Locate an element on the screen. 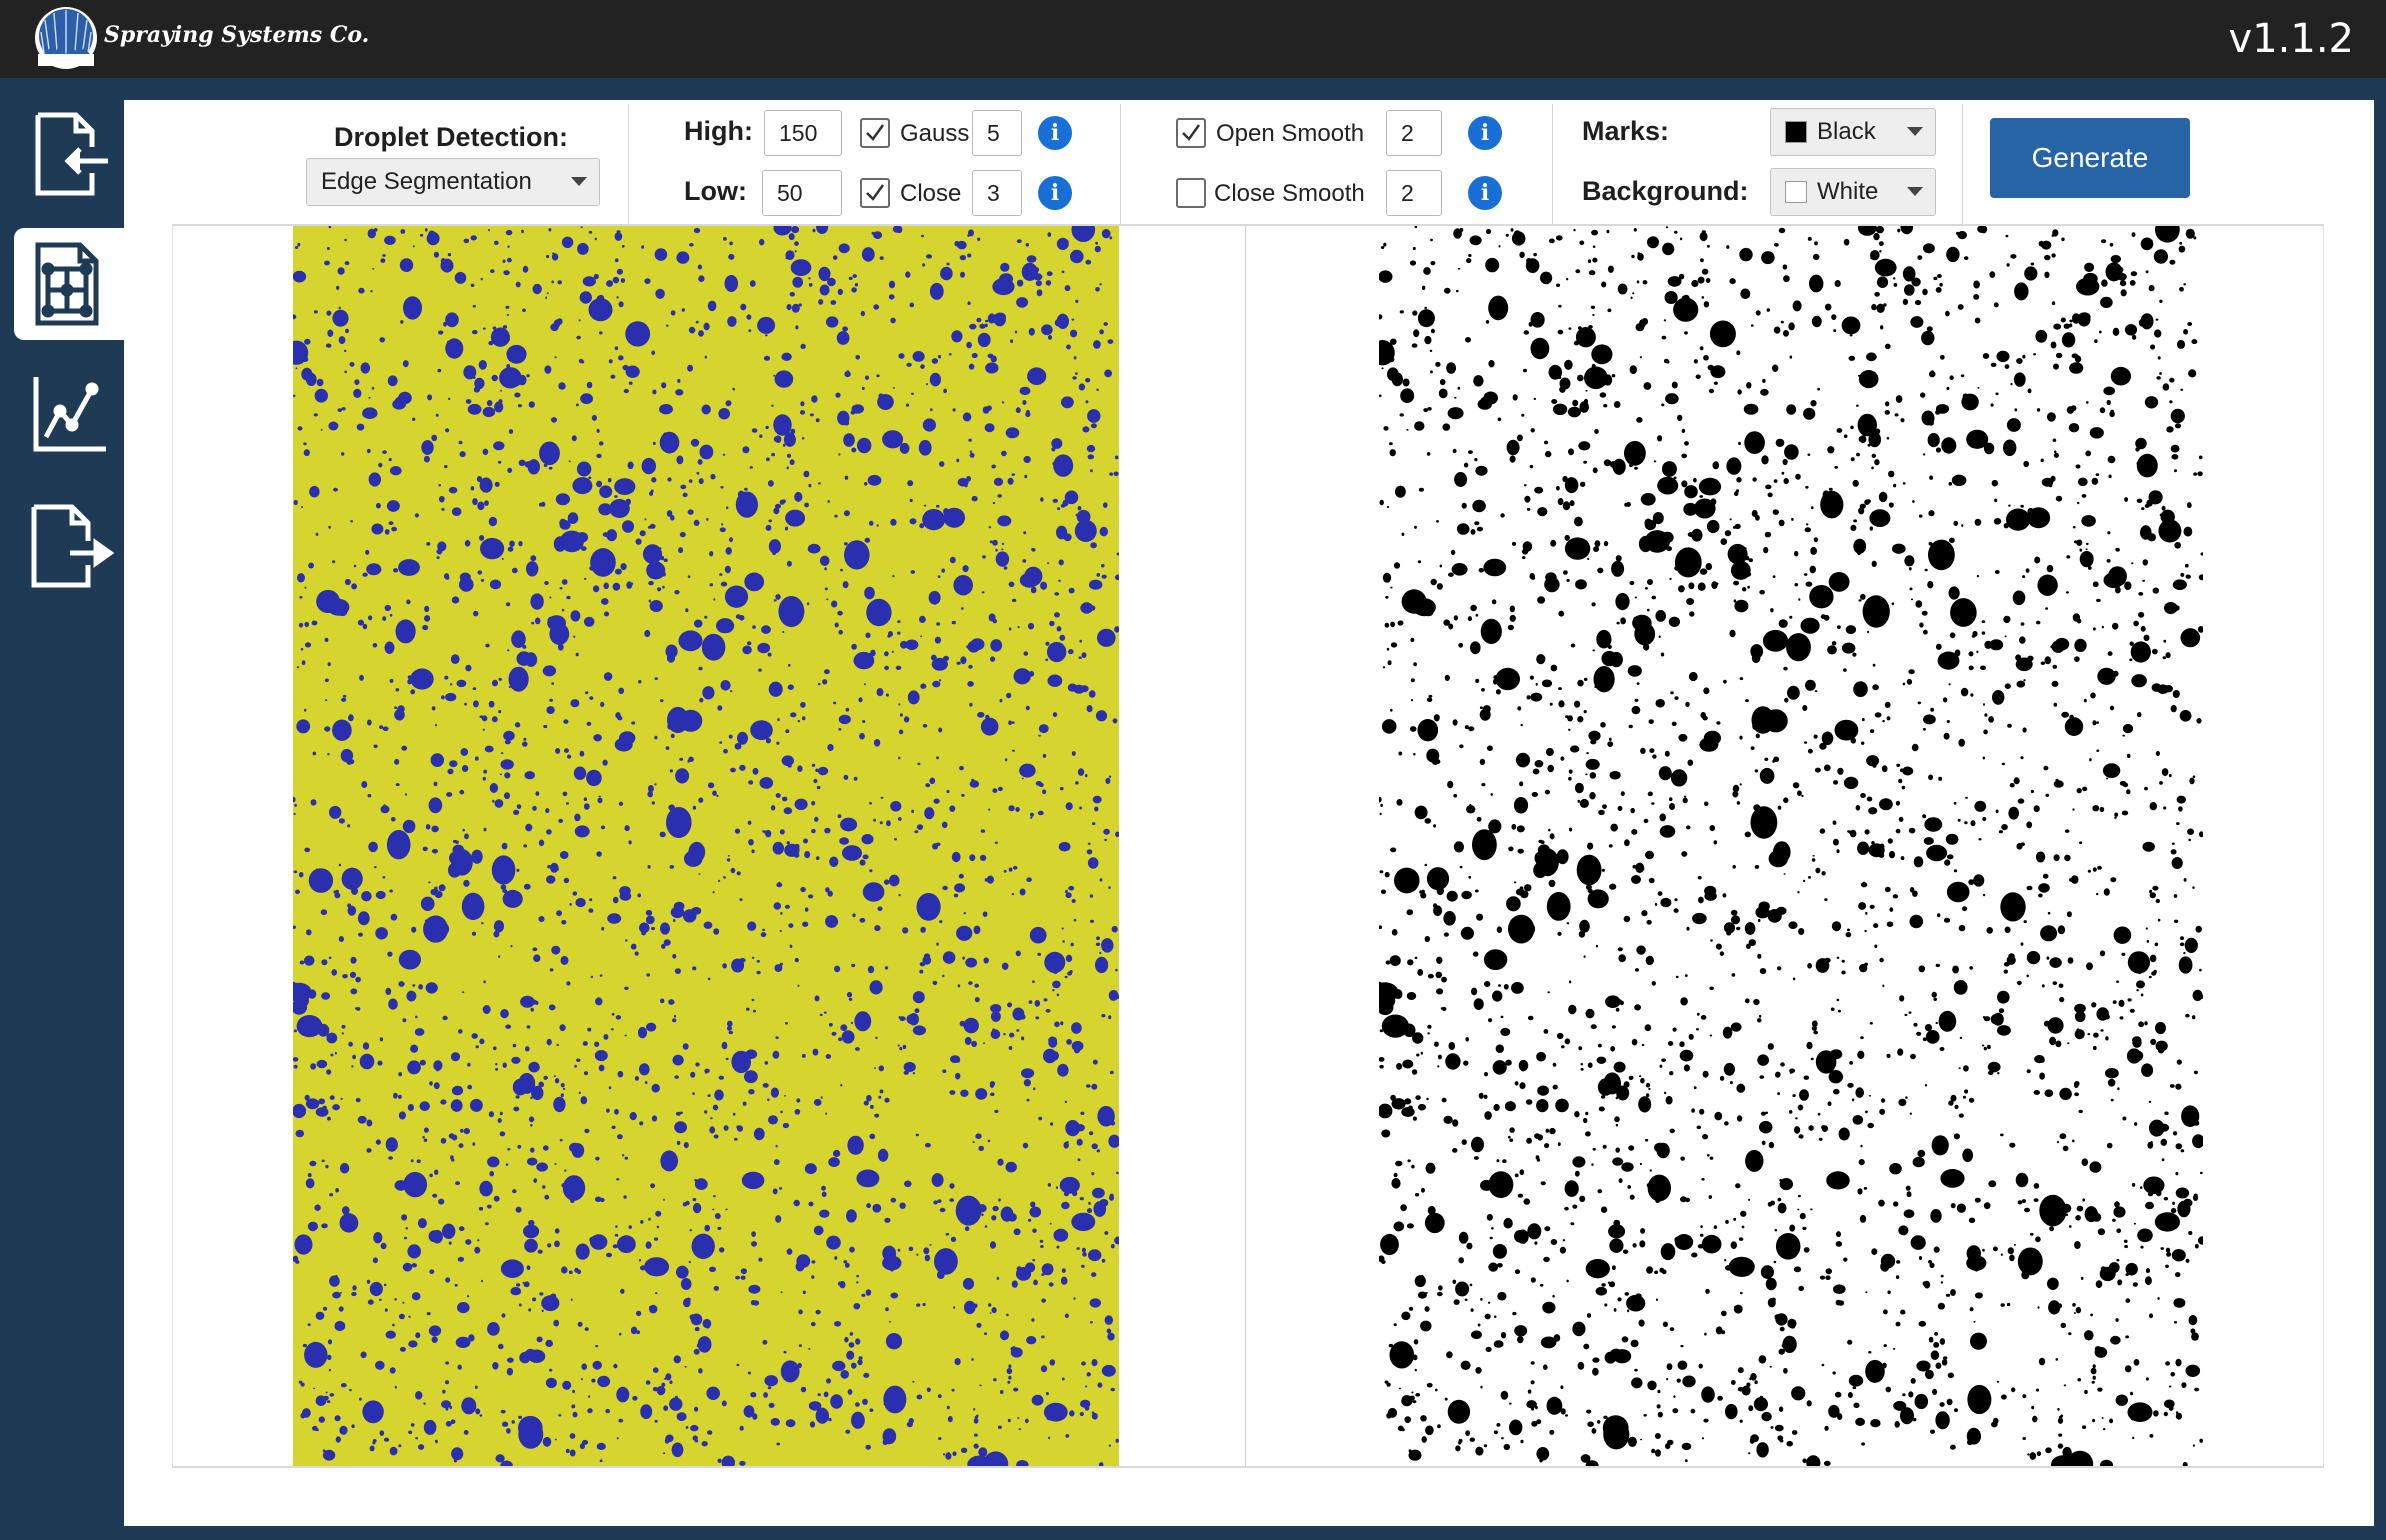 The image size is (2386, 1540). low-threshold-input: 50 is located at coordinates (802, 193).